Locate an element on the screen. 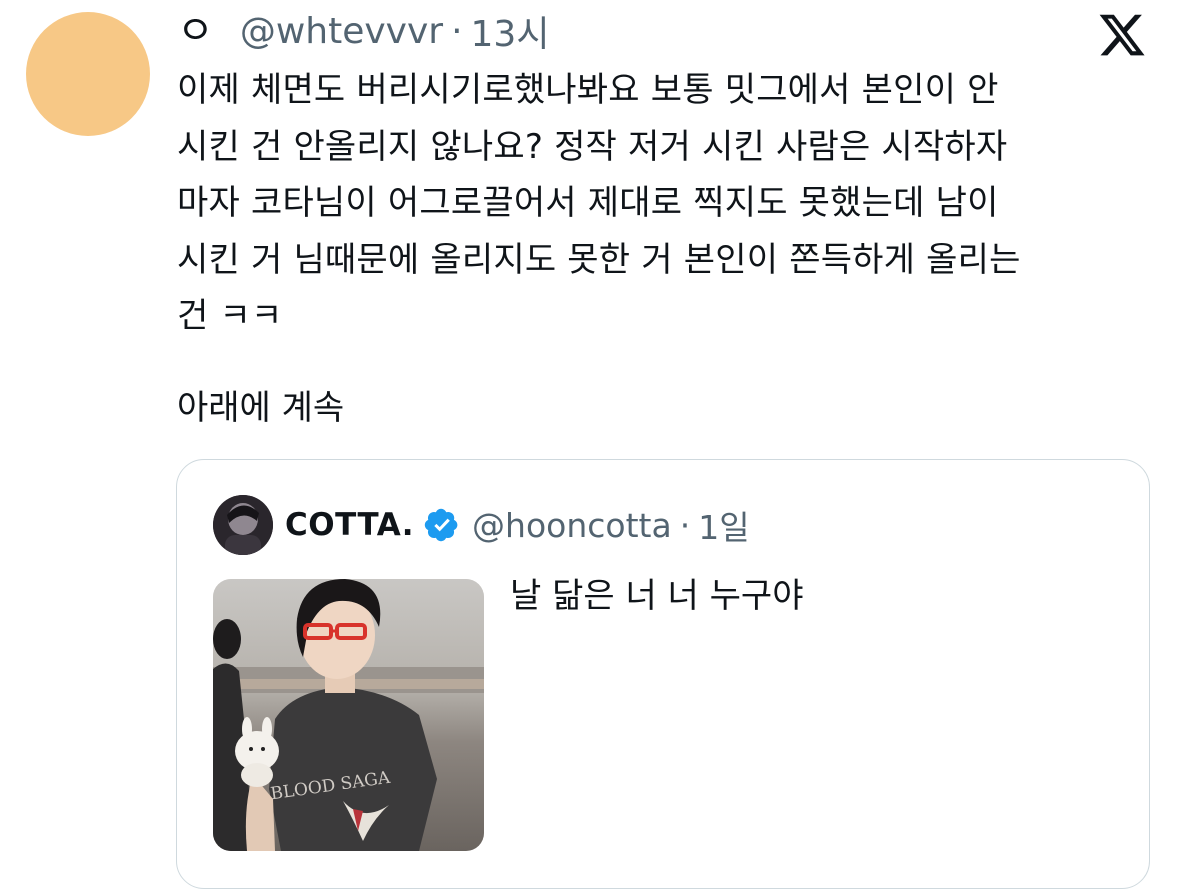 The height and width of the screenshot is (889, 1179). photo-image: BLOOD SAGA is located at coordinates (348, 715).